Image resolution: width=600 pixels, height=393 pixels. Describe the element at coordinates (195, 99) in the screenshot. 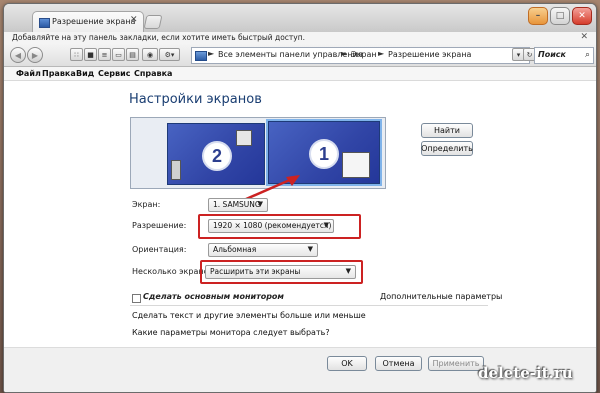

I see `page-title: Настройки экранов` at that location.